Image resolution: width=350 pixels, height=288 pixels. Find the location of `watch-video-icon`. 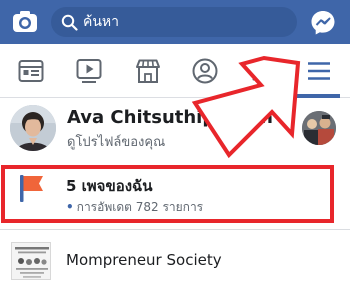

watch-video-icon is located at coordinates (89, 71).